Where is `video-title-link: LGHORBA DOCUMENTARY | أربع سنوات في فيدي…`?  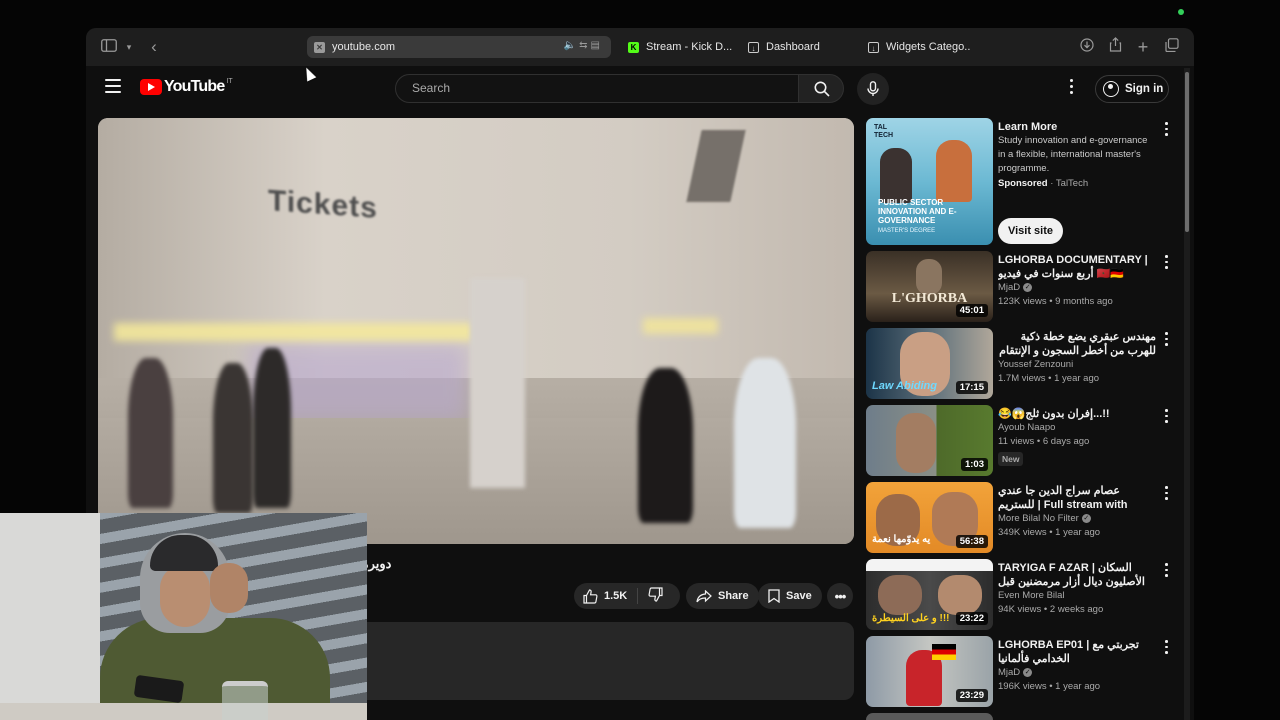
video-title-link: LGHORBA DOCUMENTARY | أربع سنوات في فيدي… is located at coordinates (1077, 267).